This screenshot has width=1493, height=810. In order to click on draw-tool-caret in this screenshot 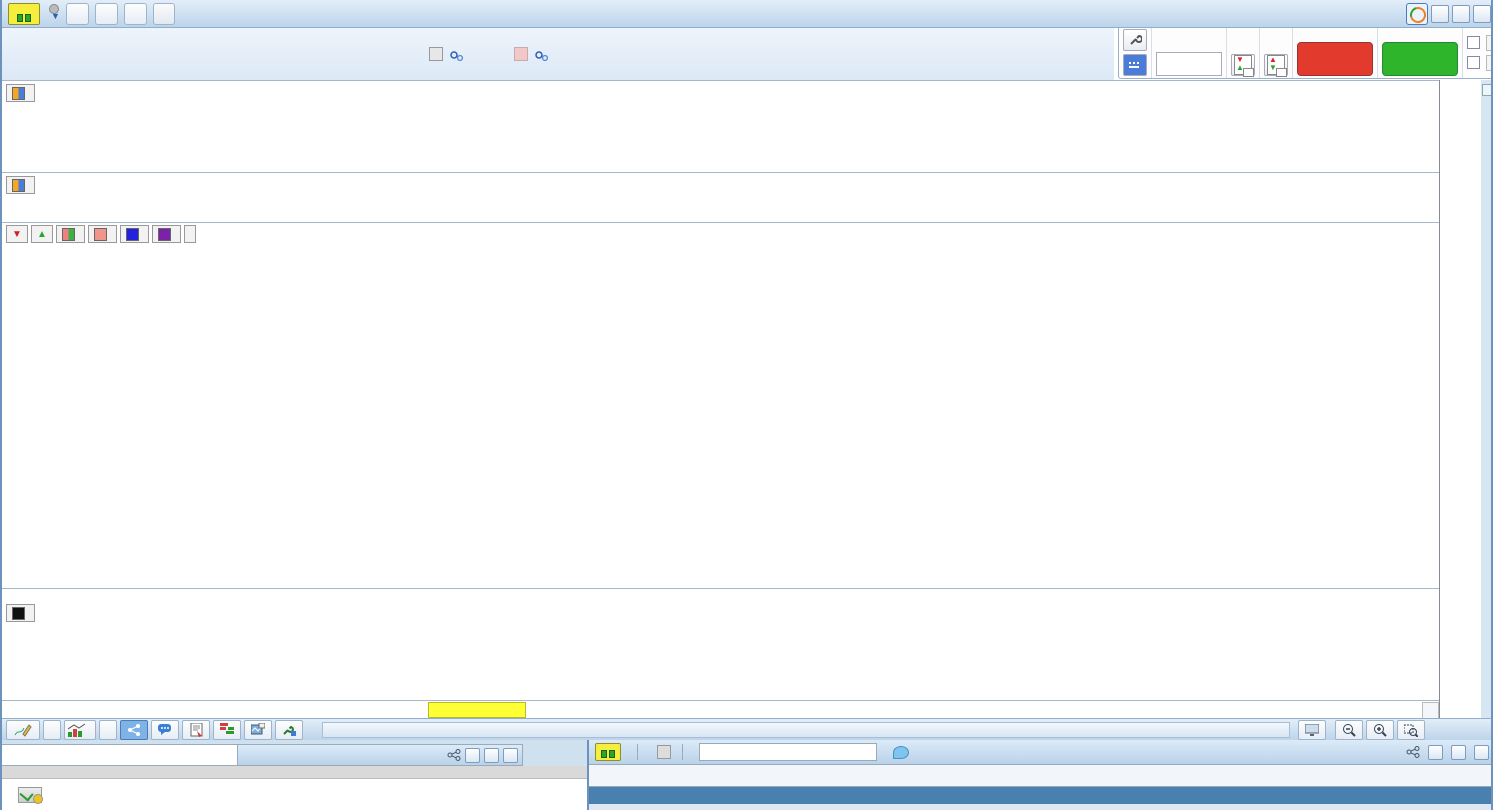, I will do `click(52, 729)`.